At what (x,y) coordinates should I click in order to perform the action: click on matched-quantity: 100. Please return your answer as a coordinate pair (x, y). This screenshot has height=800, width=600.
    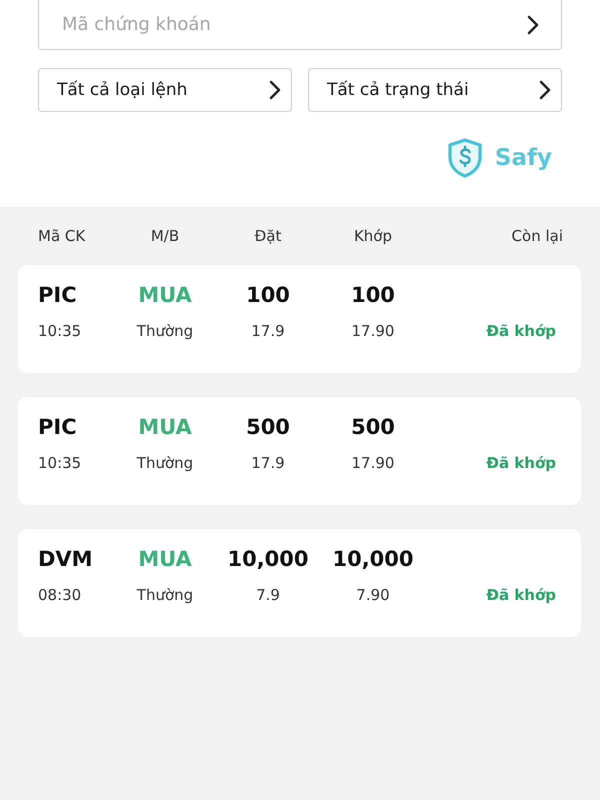
    Looking at the image, I should click on (373, 295).